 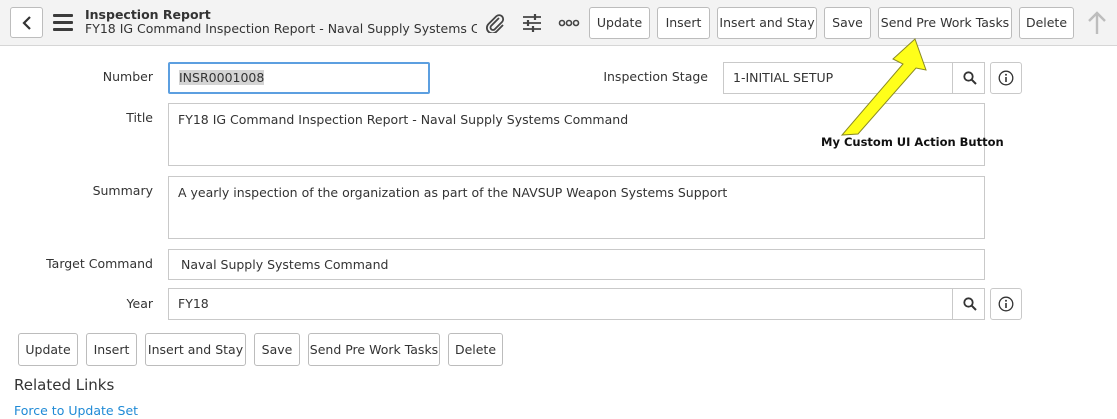 I want to click on number-field: INSR0001008, so click(x=299, y=78).